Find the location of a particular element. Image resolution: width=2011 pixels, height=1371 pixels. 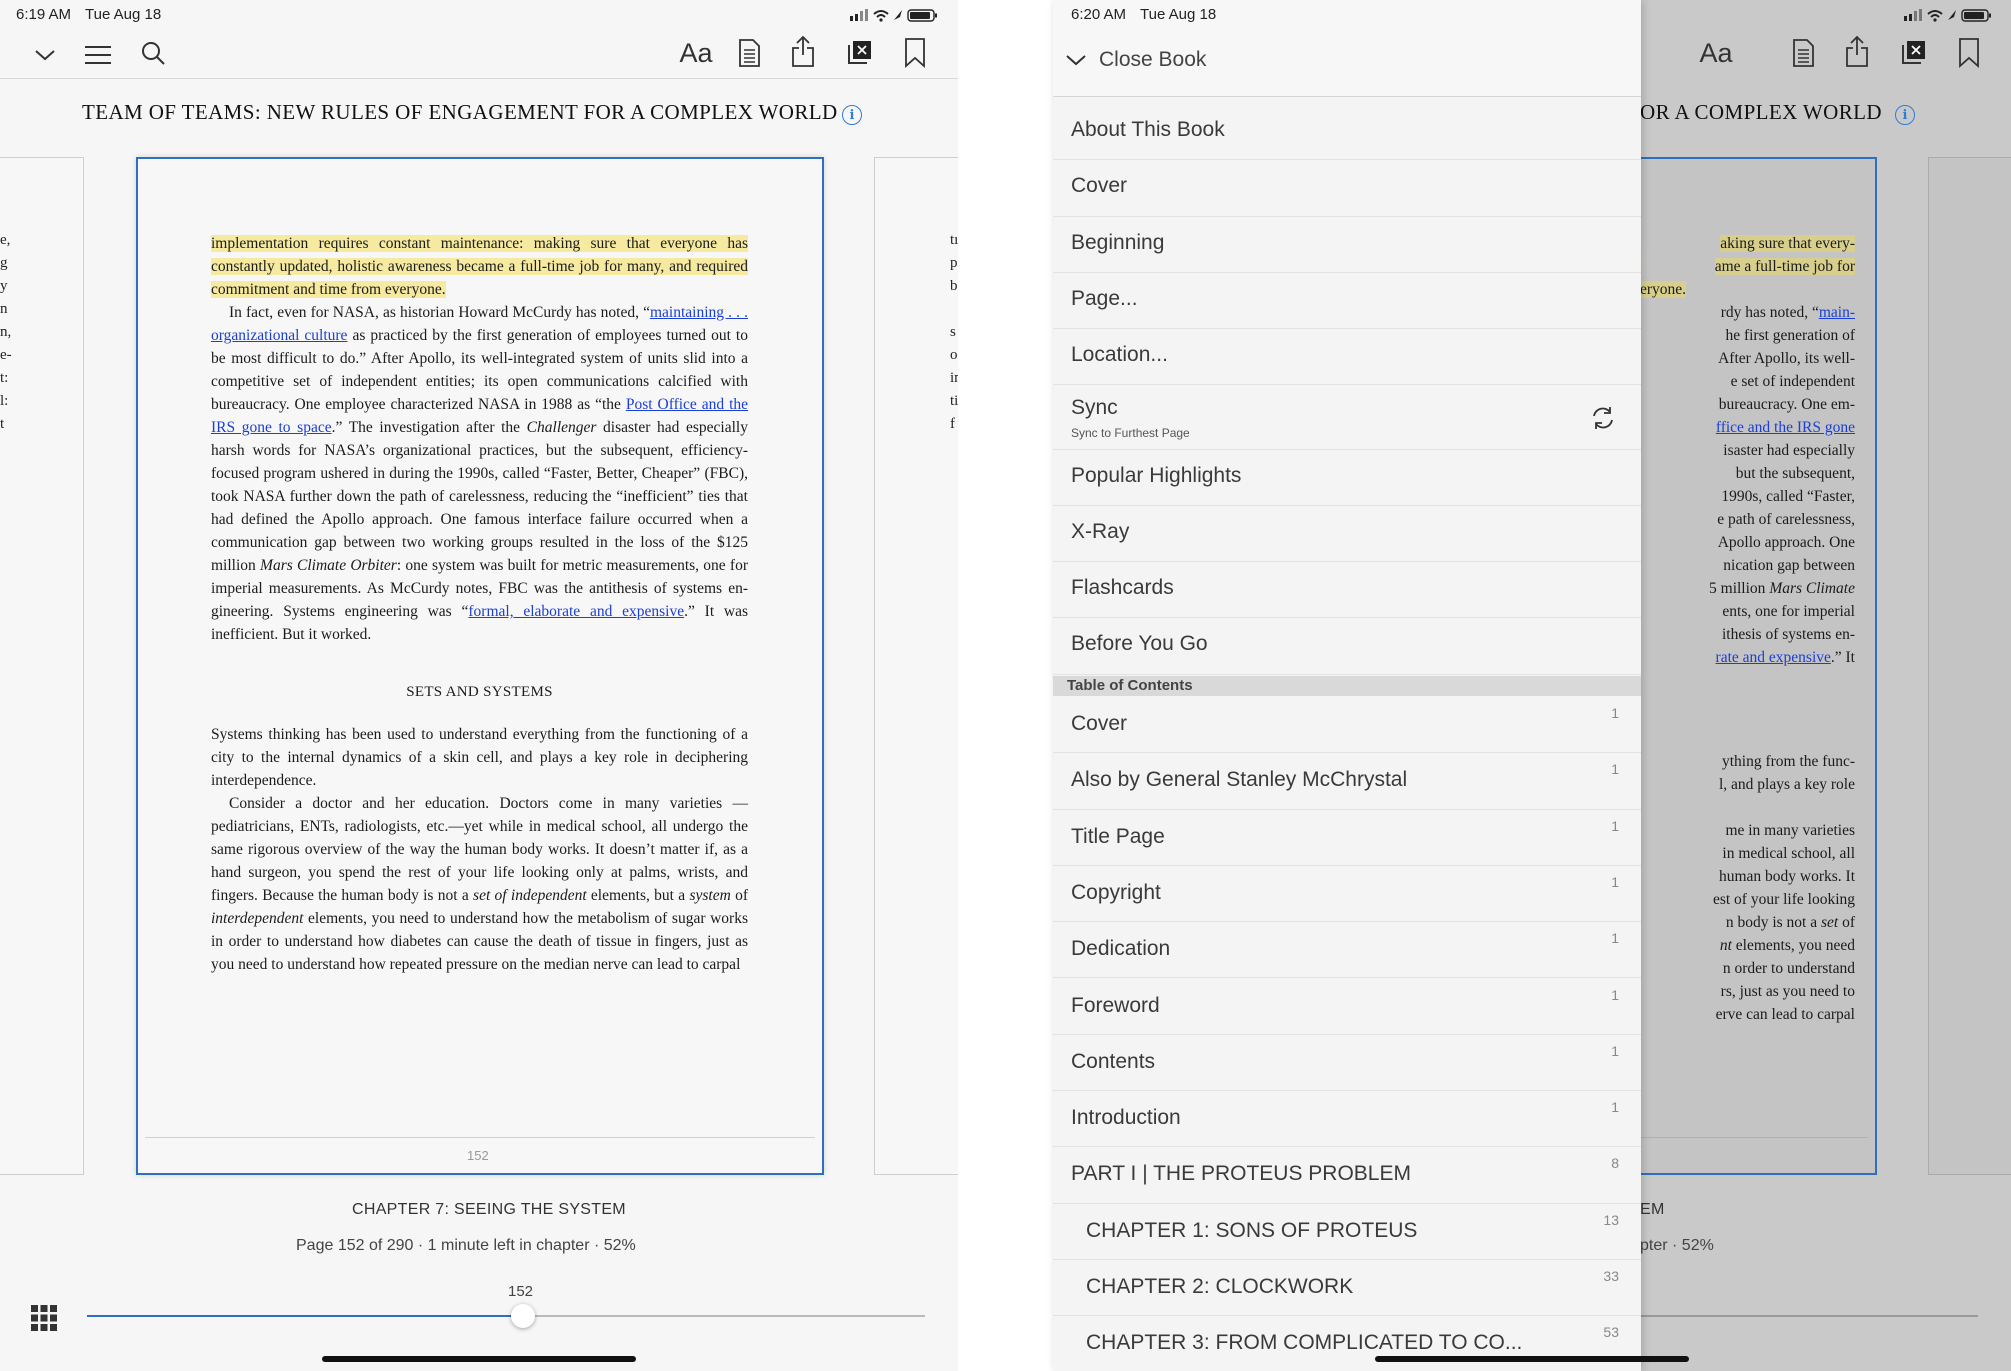

slider-fill is located at coordinates (305, 1316).